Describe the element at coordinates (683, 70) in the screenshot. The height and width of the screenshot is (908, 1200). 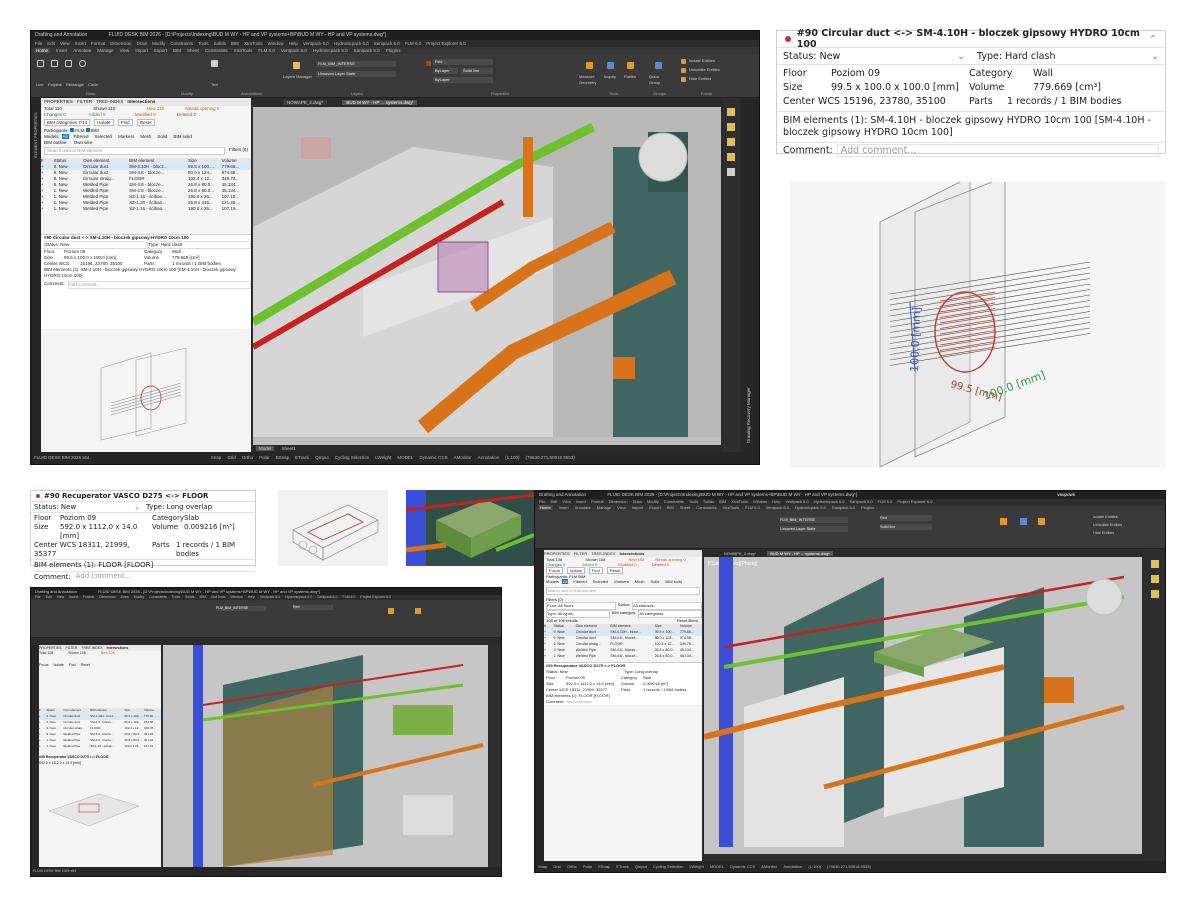
I see `unisolate-entities-icon` at that location.